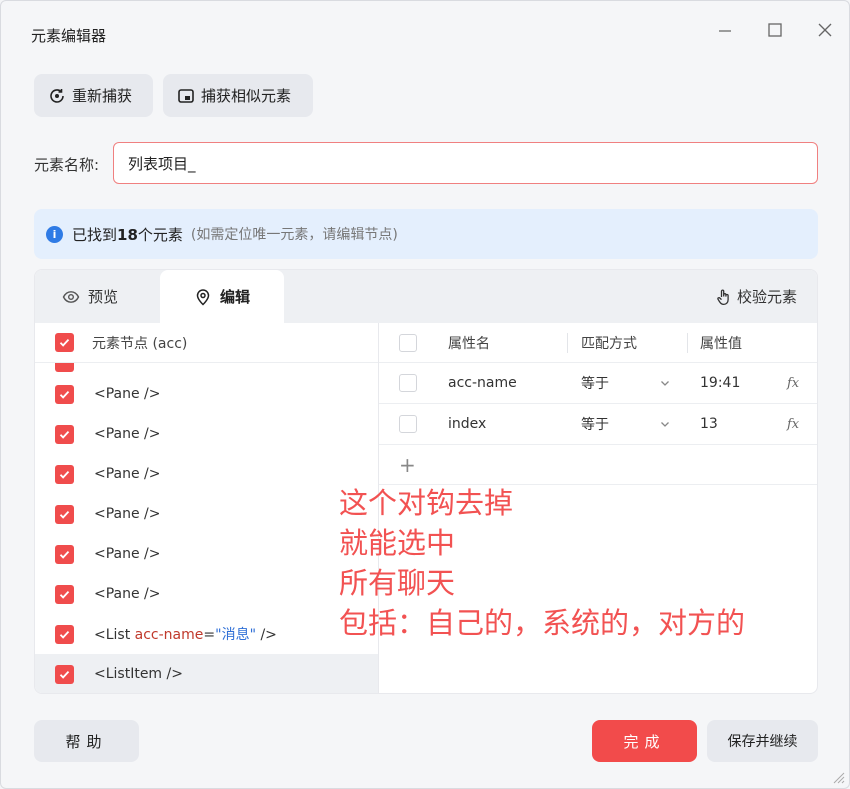 Image resolution: width=850 pixels, height=789 pixels. What do you see at coordinates (69, 36) in the screenshot?
I see `window-title: 元素编辑器` at bounding box center [69, 36].